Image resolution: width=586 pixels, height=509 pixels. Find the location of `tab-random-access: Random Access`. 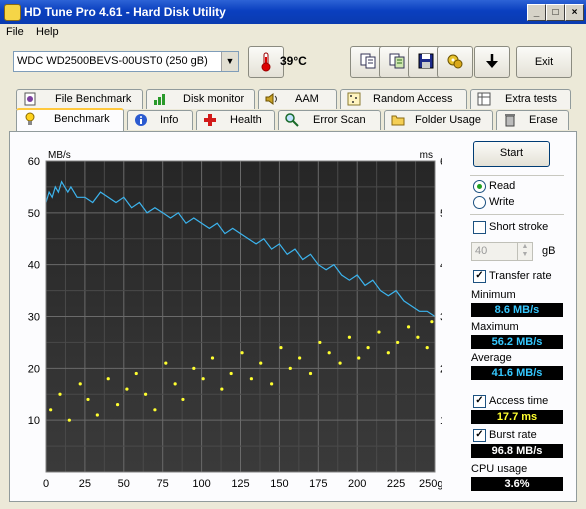

tab-random-access: Random Access is located at coordinates (403, 99).